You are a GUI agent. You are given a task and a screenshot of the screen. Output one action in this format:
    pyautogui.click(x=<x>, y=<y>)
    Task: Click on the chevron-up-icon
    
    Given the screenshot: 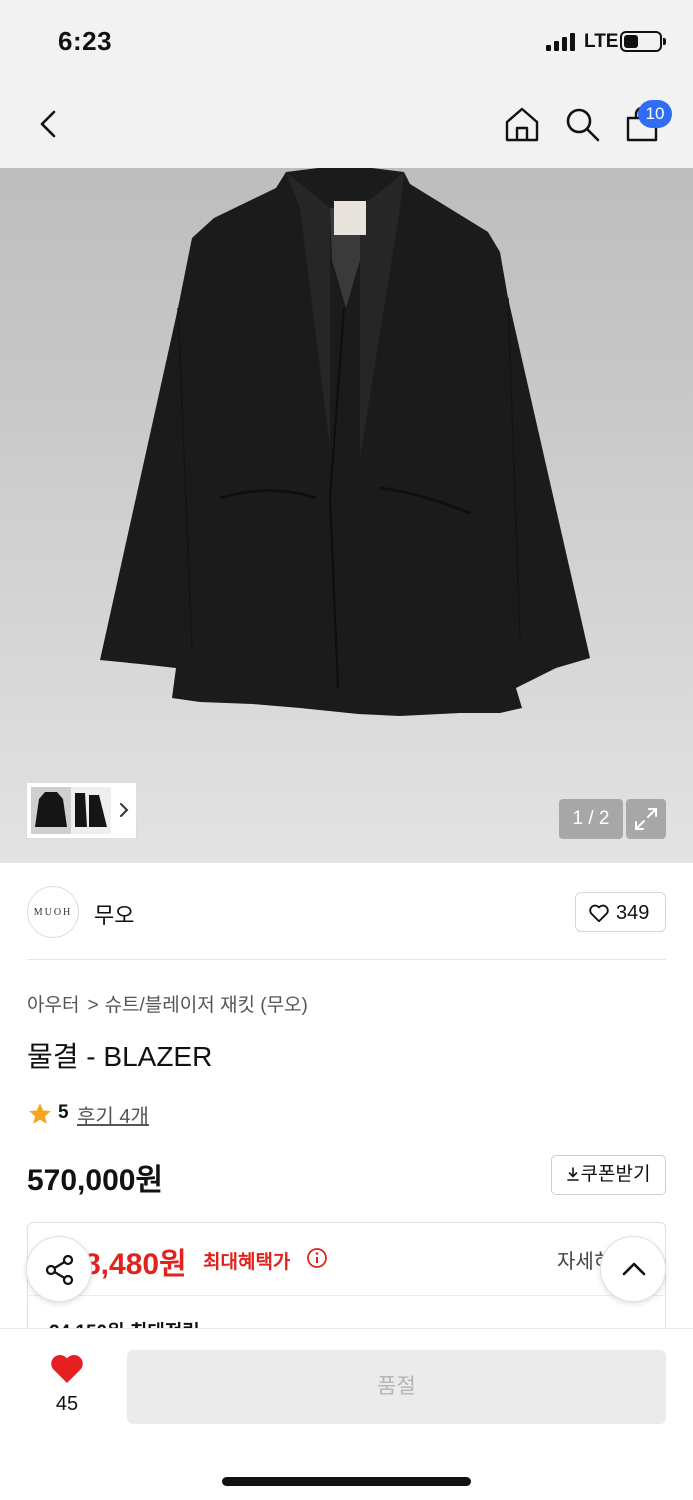 What is the action you would take?
    pyautogui.click(x=634, y=1269)
    